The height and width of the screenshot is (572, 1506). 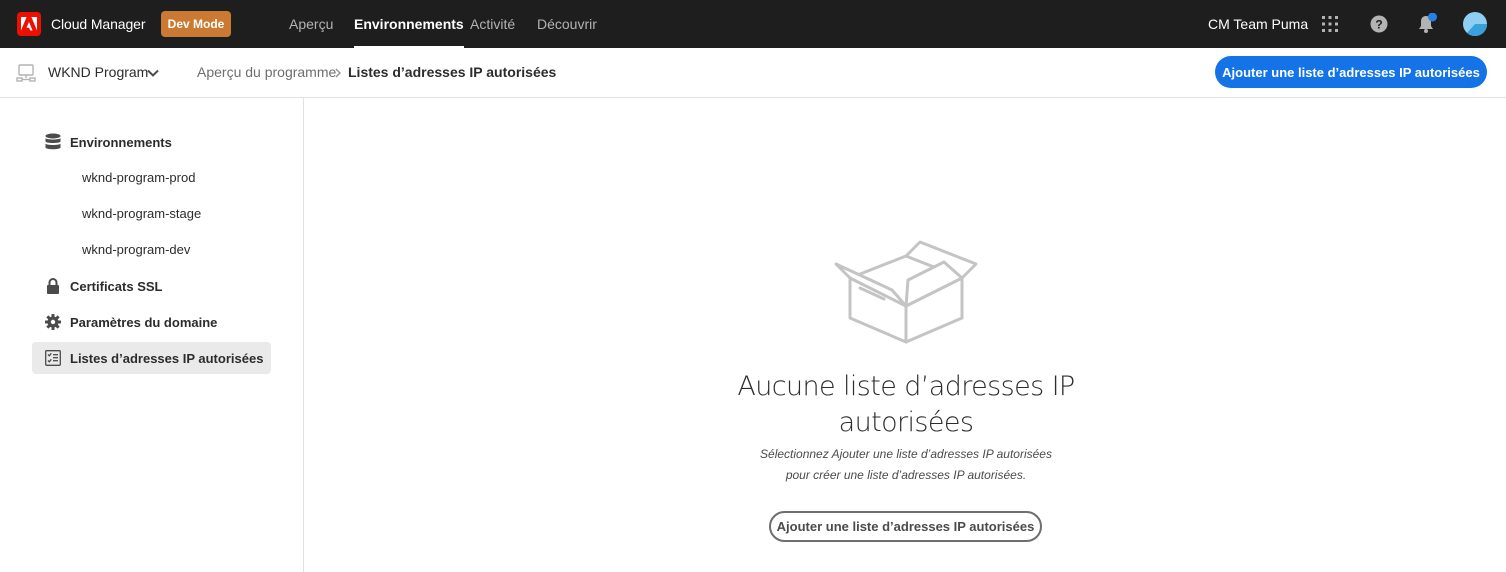 What do you see at coordinates (144, 322) in the screenshot?
I see `sidebar-item-label: Paramètres du domaine` at bounding box center [144, 322].